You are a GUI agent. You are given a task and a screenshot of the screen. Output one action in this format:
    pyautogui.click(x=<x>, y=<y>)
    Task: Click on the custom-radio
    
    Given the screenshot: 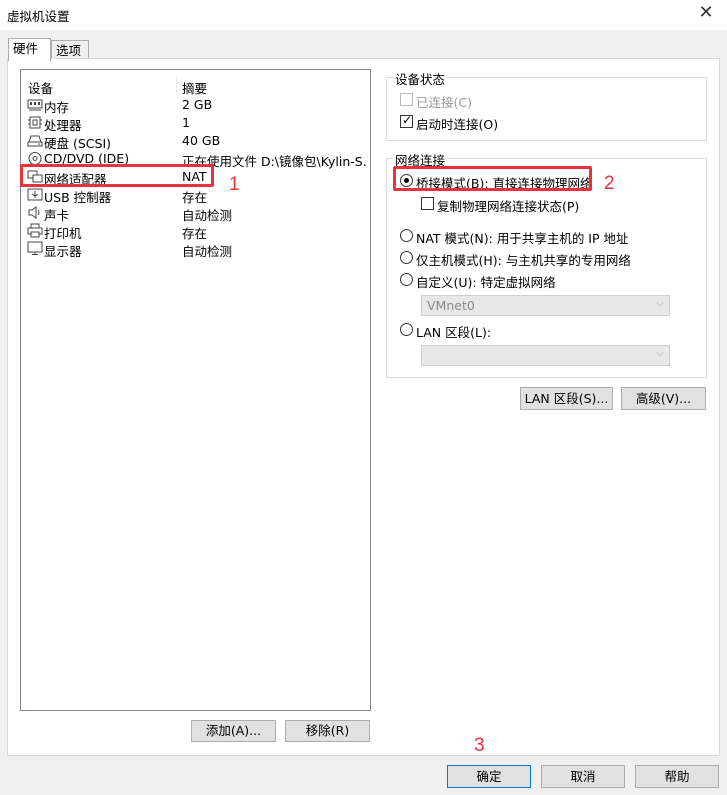 What is the action you would take?
    pyautogui.click(x=406, y=279)
    